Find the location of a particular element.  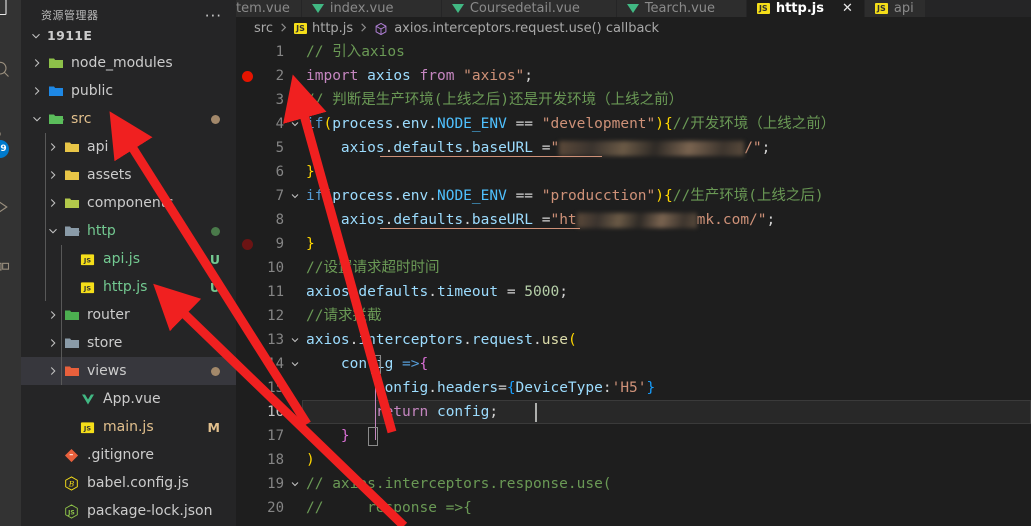

tree-item-http: http is located at coordinates (128, 231).